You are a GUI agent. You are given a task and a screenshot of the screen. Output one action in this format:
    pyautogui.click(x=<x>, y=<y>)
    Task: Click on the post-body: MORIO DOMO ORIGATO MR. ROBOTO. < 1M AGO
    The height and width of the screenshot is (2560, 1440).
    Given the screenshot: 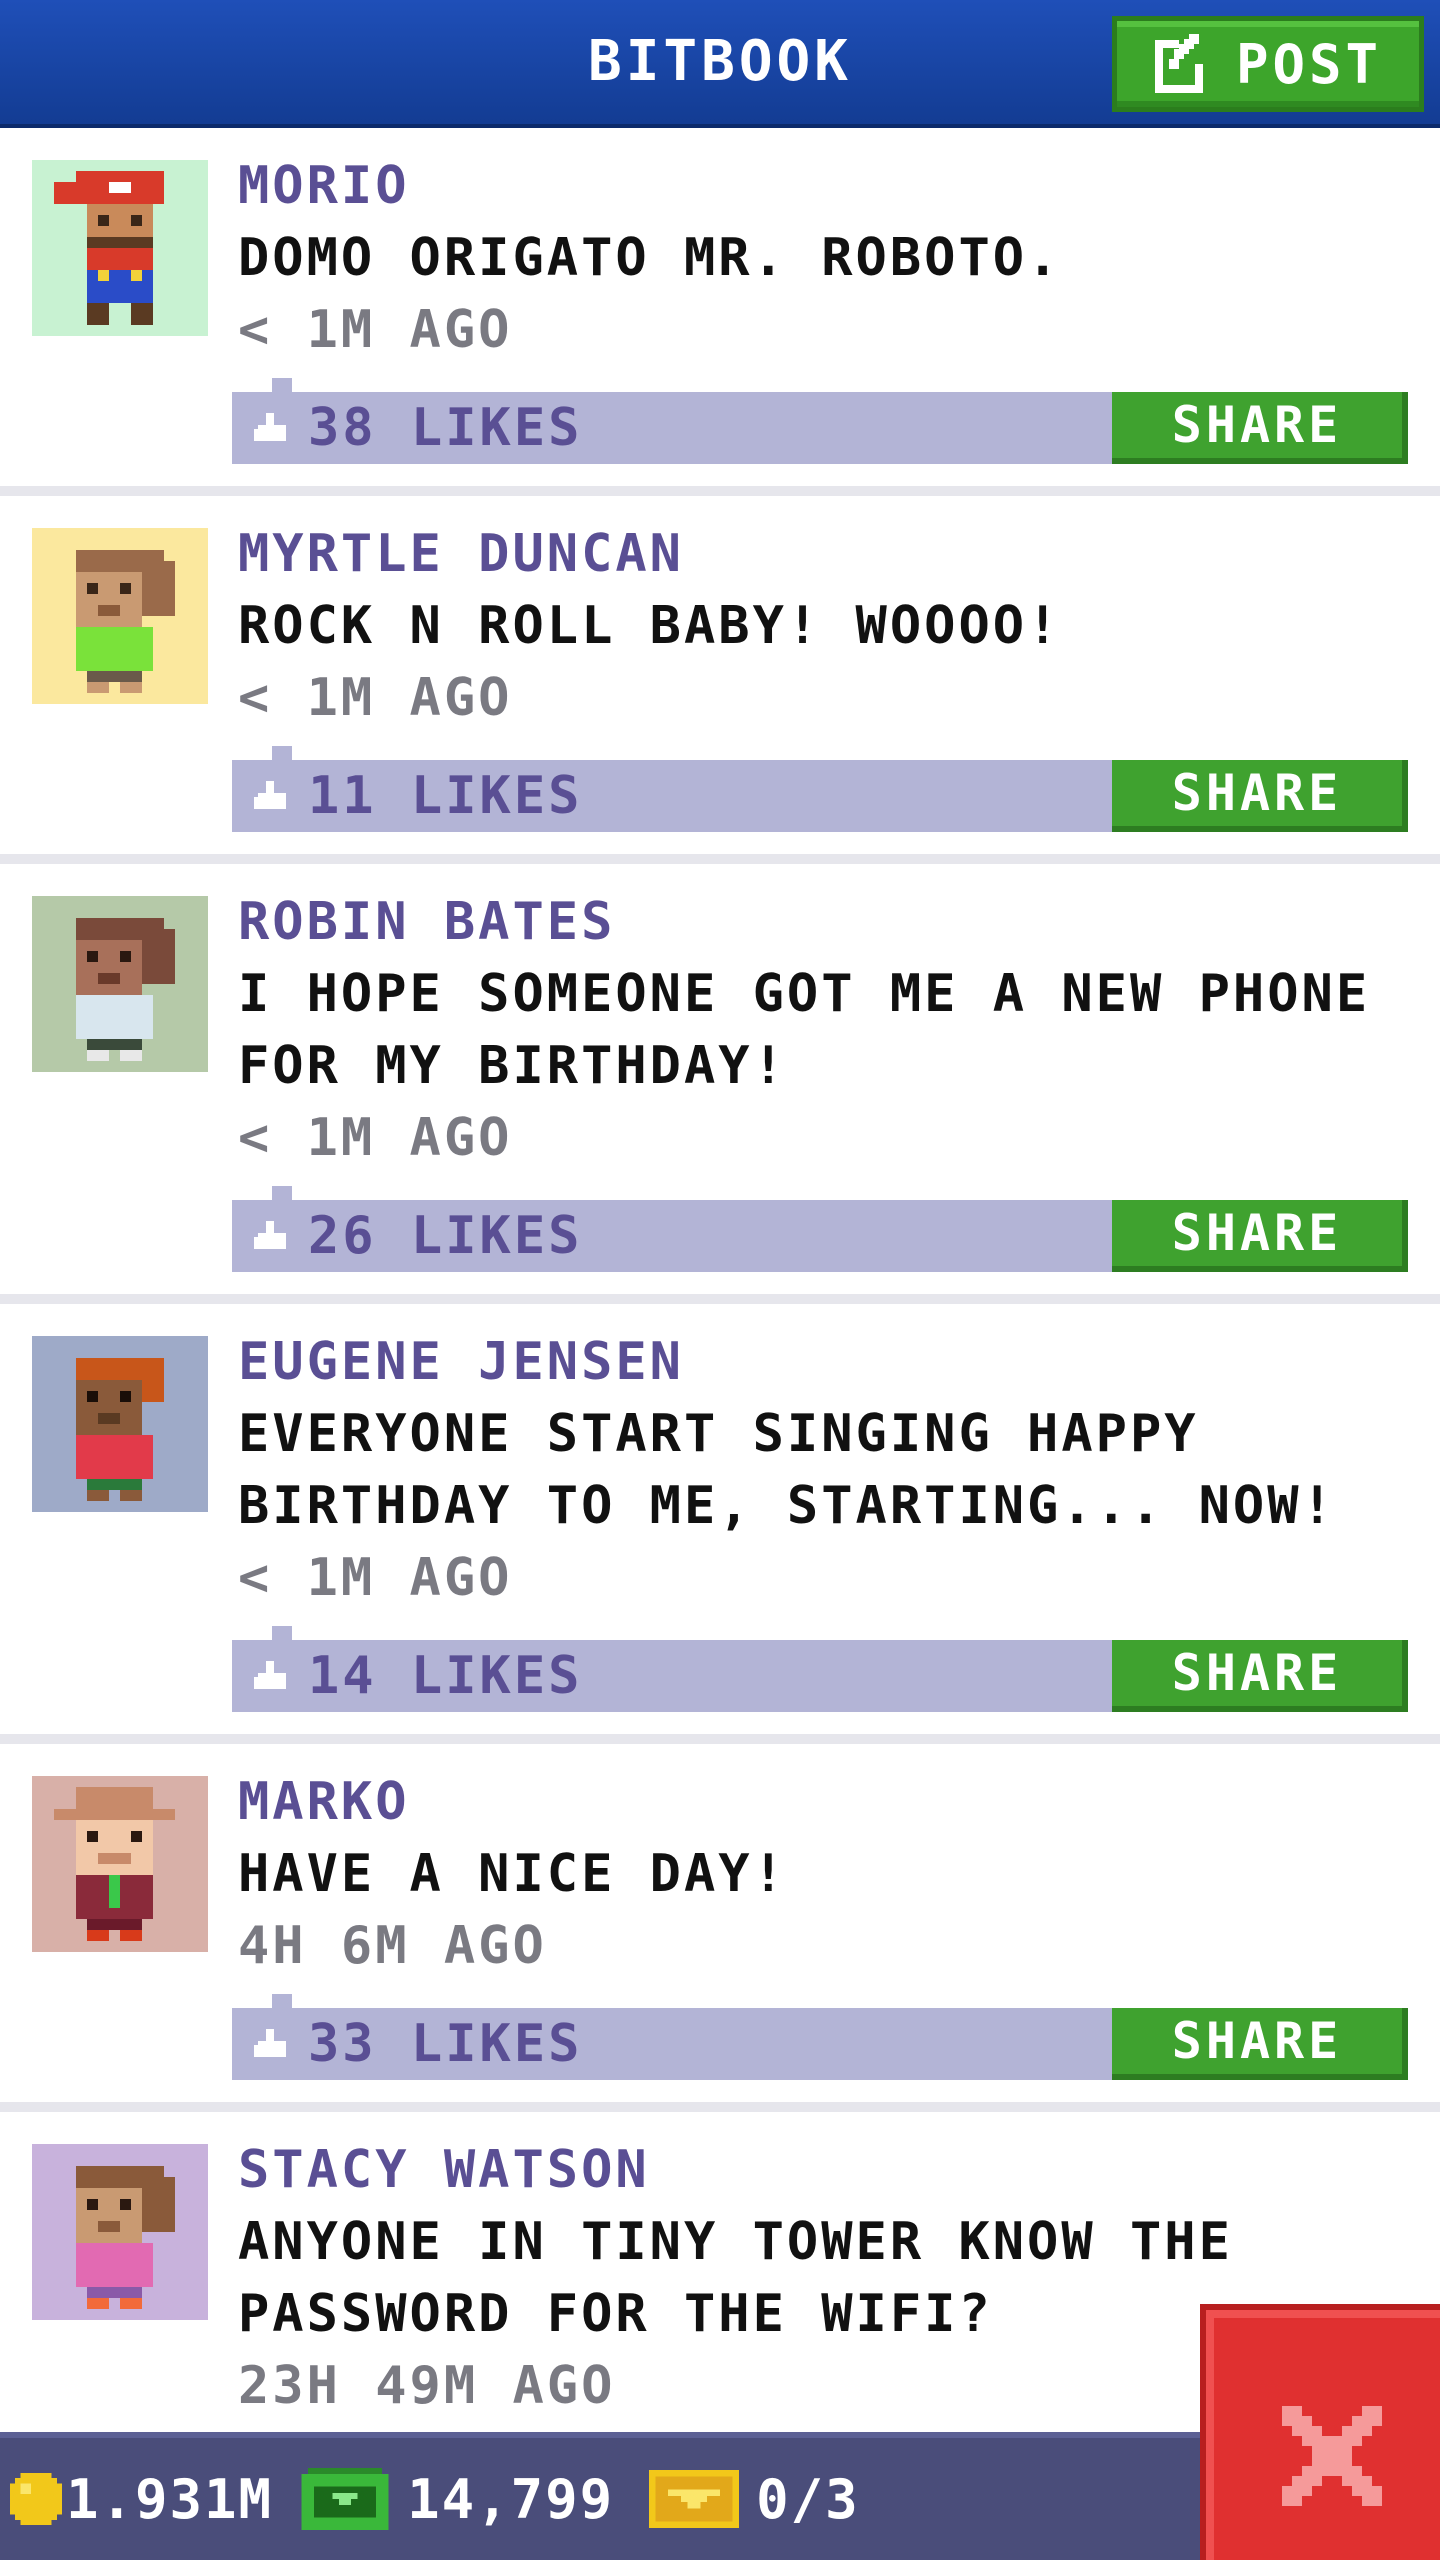 What is the action you would take?
    pyautogui.click(x=828, y=258)
    